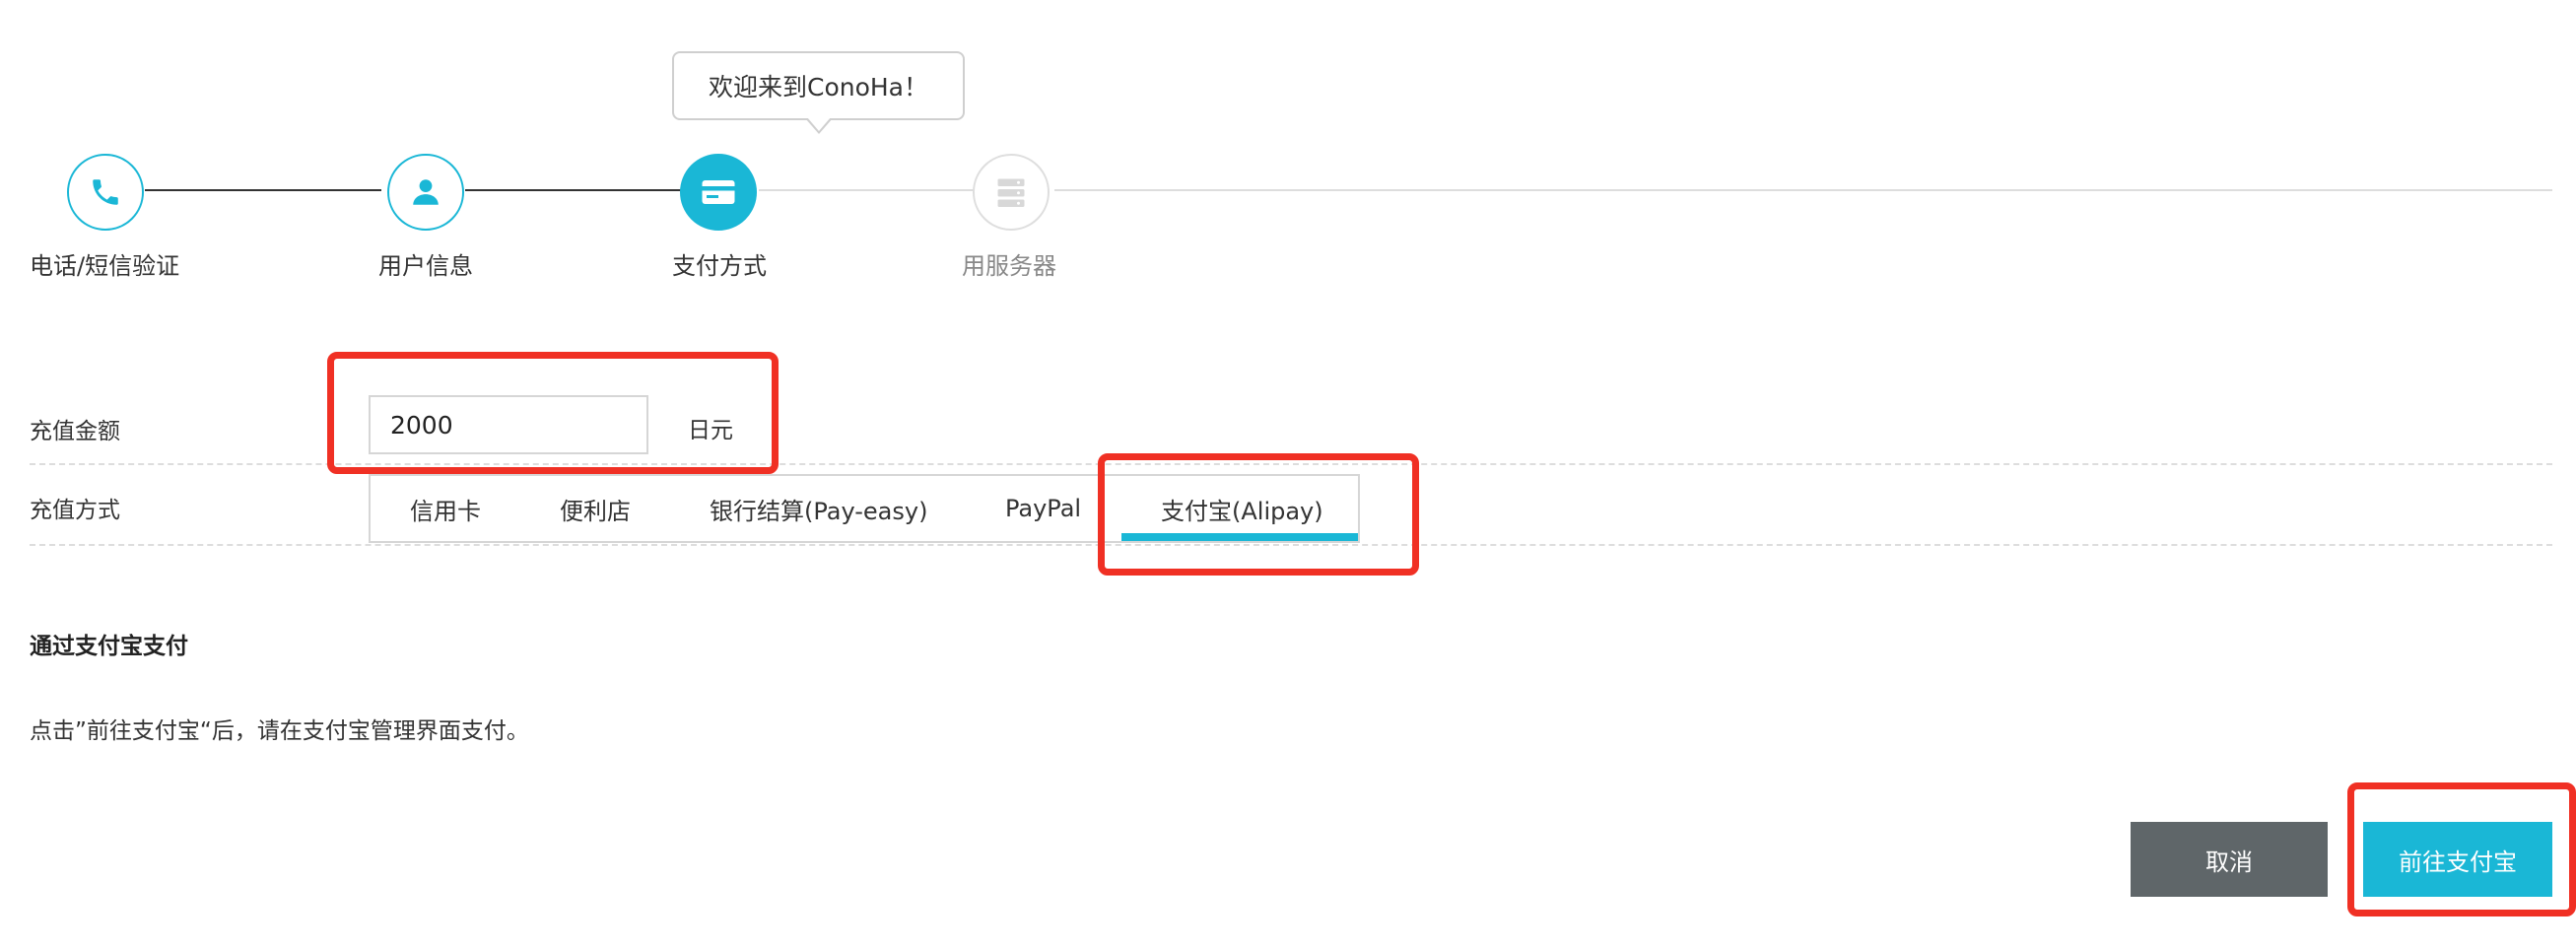 This screenshot has width=2576, height=950. Describe the element at coordinates (75, 511) in the screenshot. I see `method-label: 充值方式` at that location.